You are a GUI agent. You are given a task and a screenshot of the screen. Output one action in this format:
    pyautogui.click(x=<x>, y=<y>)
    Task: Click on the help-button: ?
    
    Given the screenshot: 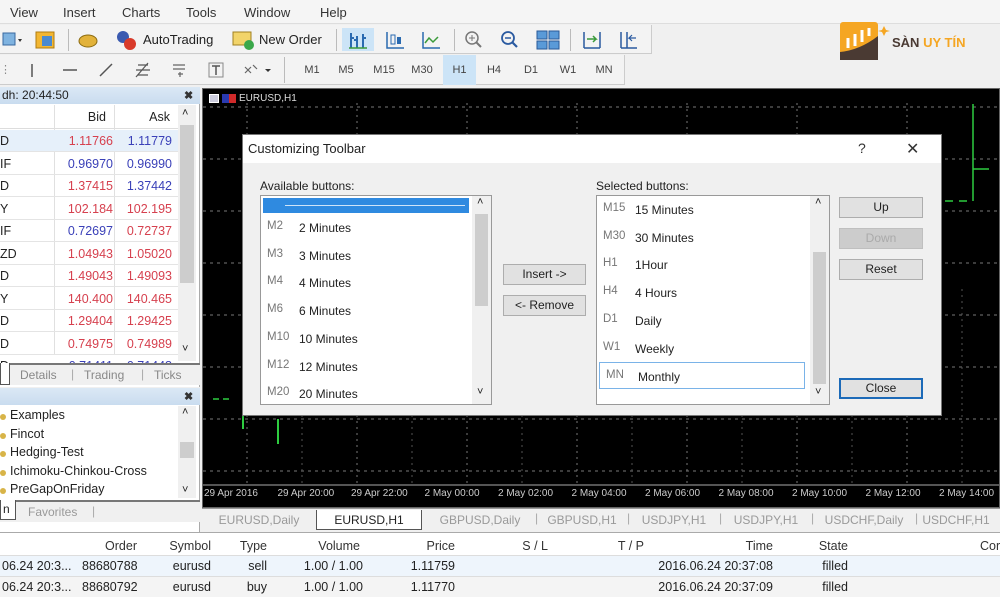 What is the action you would take?
    pyautogui.click(x=862, y=148)
    